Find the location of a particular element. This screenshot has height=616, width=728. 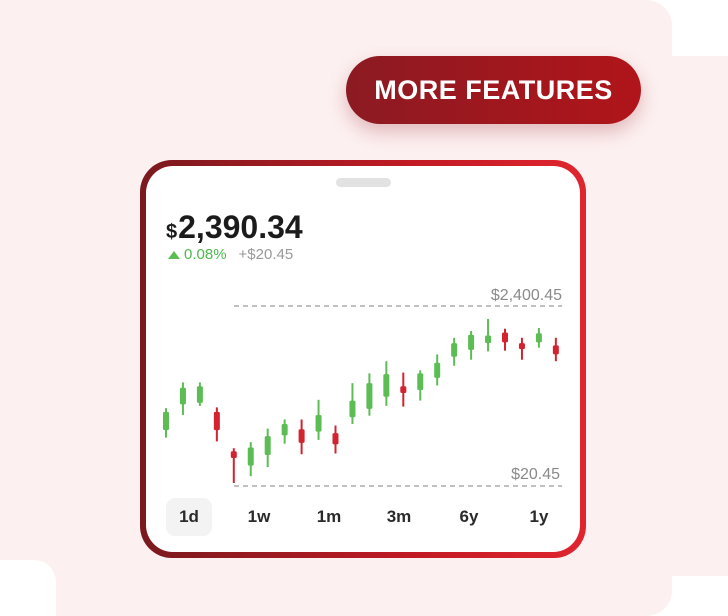

background-notch-top is located at coordinates (700, 28).